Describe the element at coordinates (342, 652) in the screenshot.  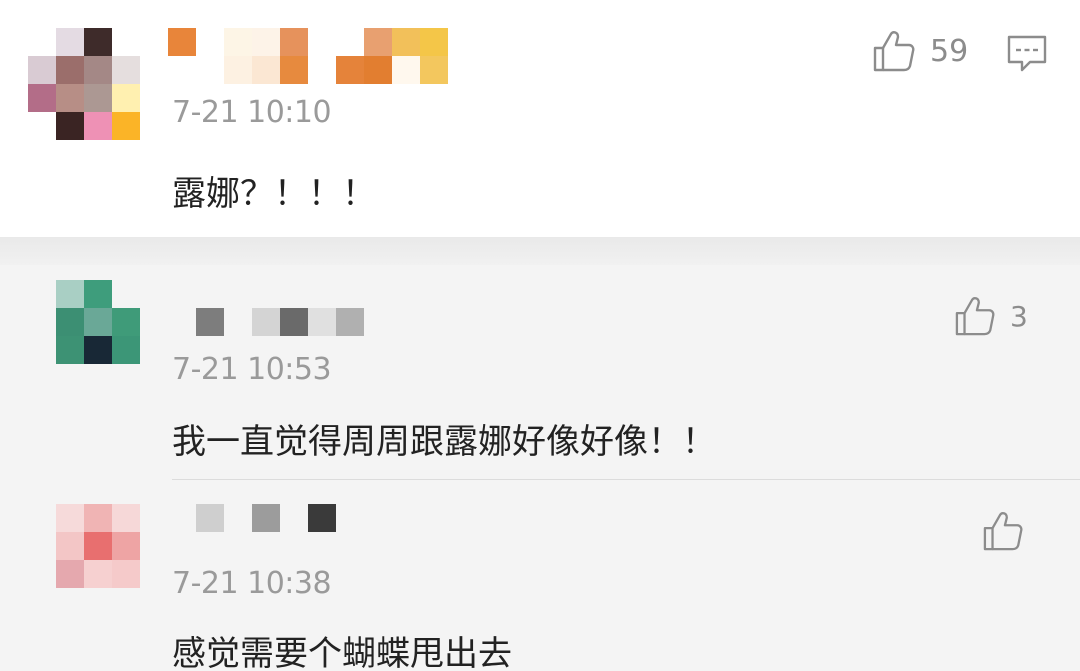
I see `reply-text: 感觉需要个蝴蝶甩出去` at that location.